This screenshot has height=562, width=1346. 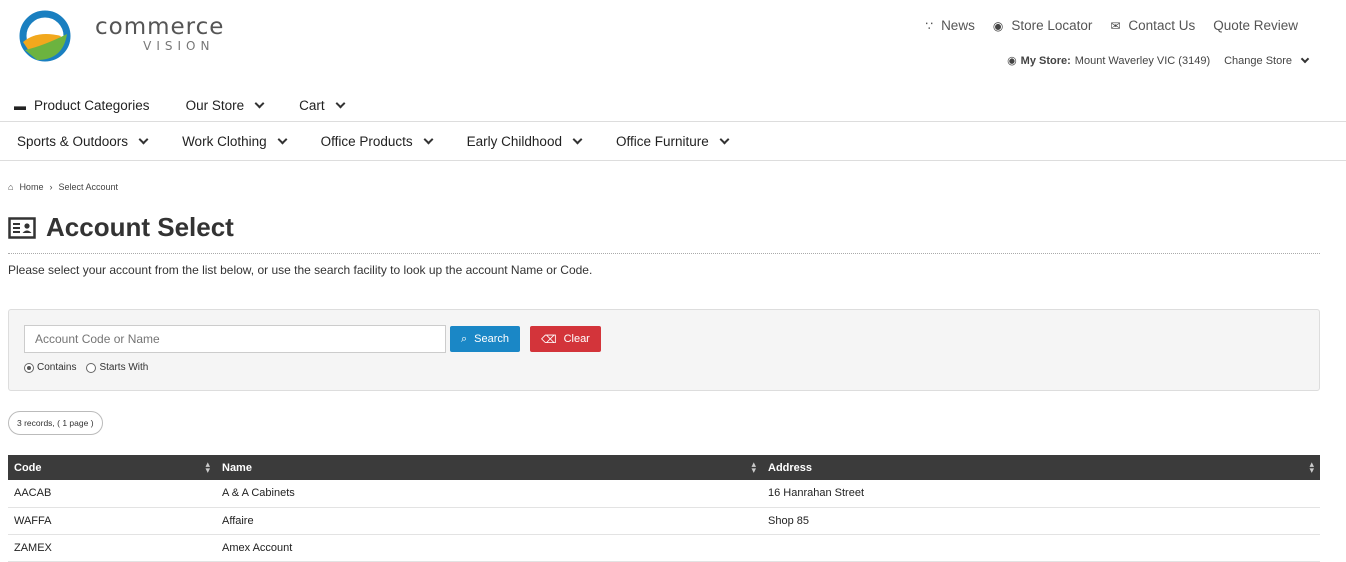 What do you see at coordinates (1255, 25) in the screenshot?
I see `quote-review-link: Quote Review` at bounding box center [1255, 25].